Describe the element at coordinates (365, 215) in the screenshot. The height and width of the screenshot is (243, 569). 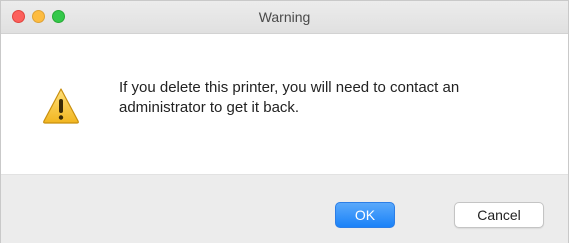
I see `ok-button: OK` at that location.